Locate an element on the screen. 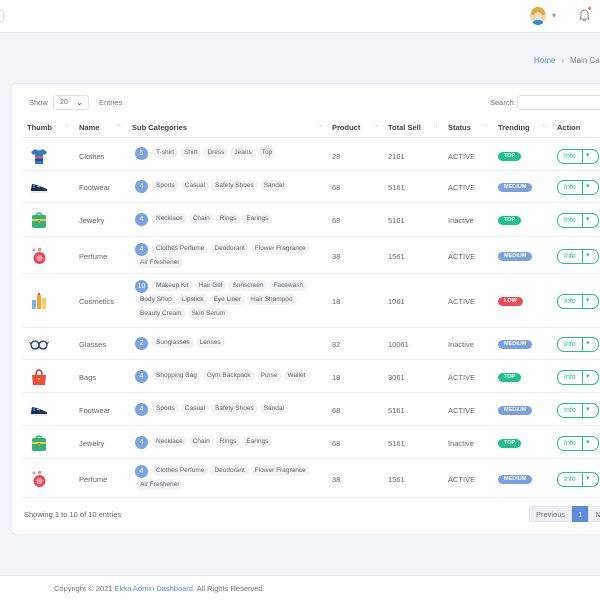 This screenshot has width=600, height=600. column-header-product: Product is located at coordinates (346, 127).